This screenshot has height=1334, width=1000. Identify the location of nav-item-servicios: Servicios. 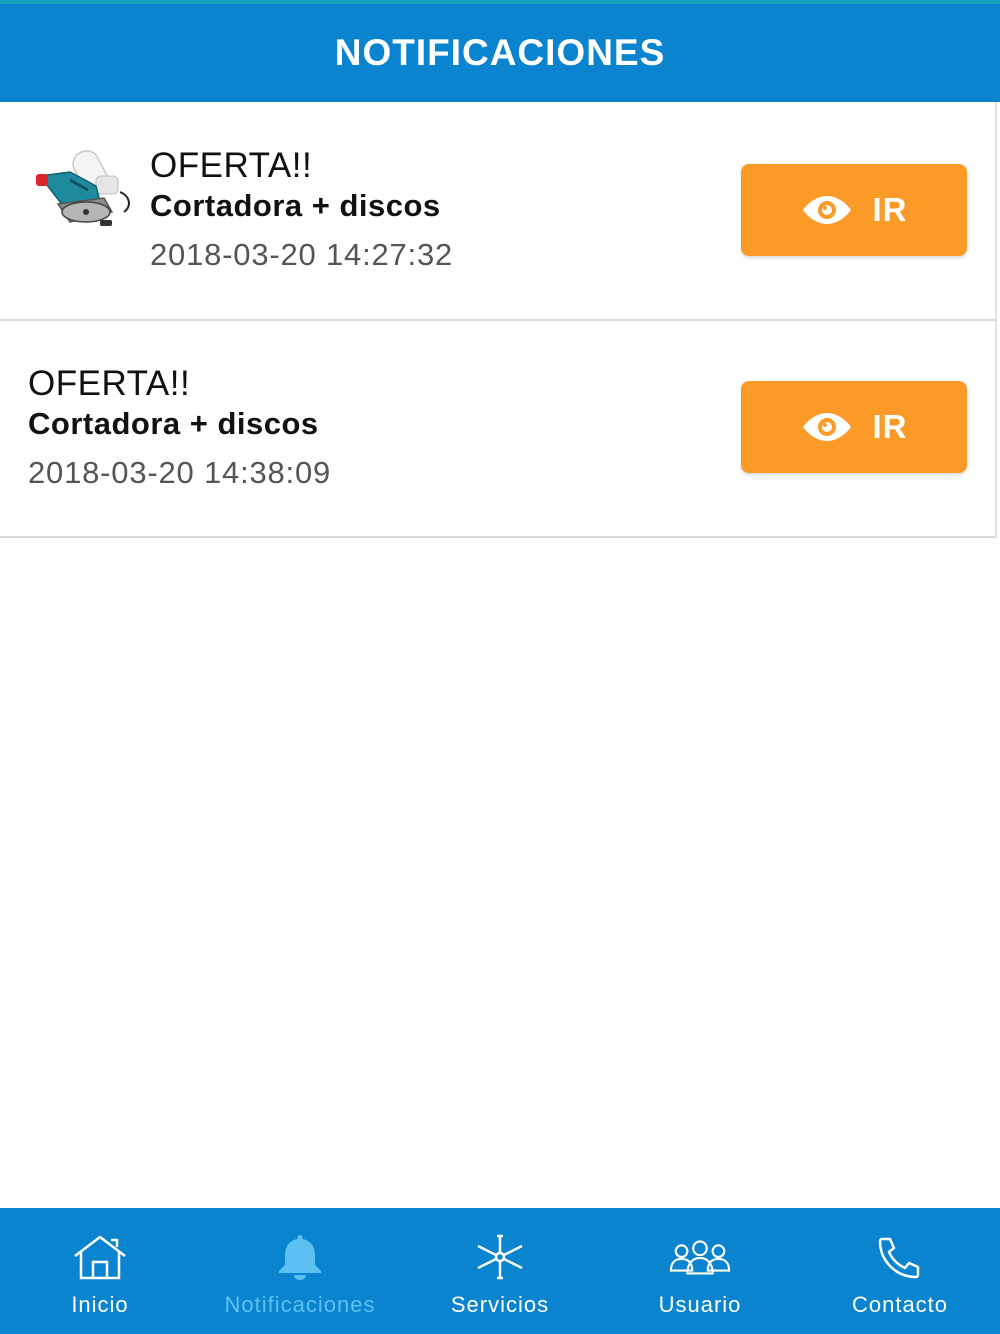
(500, 1271).